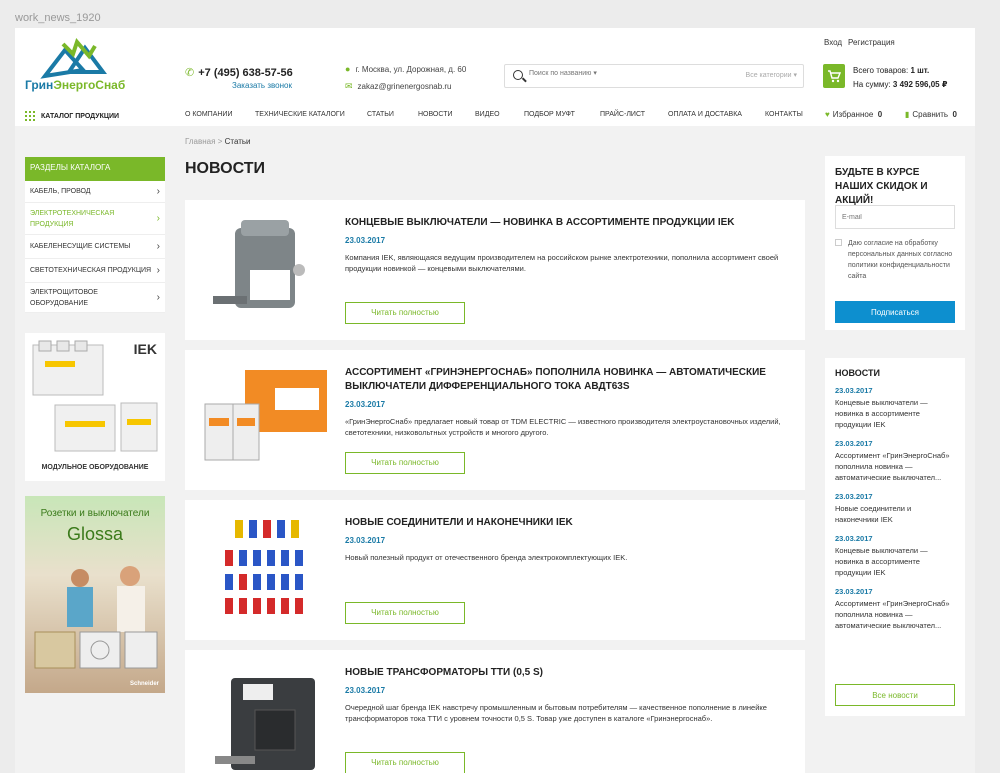 The height and width of the screenshot is (773, 1000). Describe the element at coordinates (208, 114) in the screenshot. I see `nav-item-about: О КОМПАНИИ` at that location.